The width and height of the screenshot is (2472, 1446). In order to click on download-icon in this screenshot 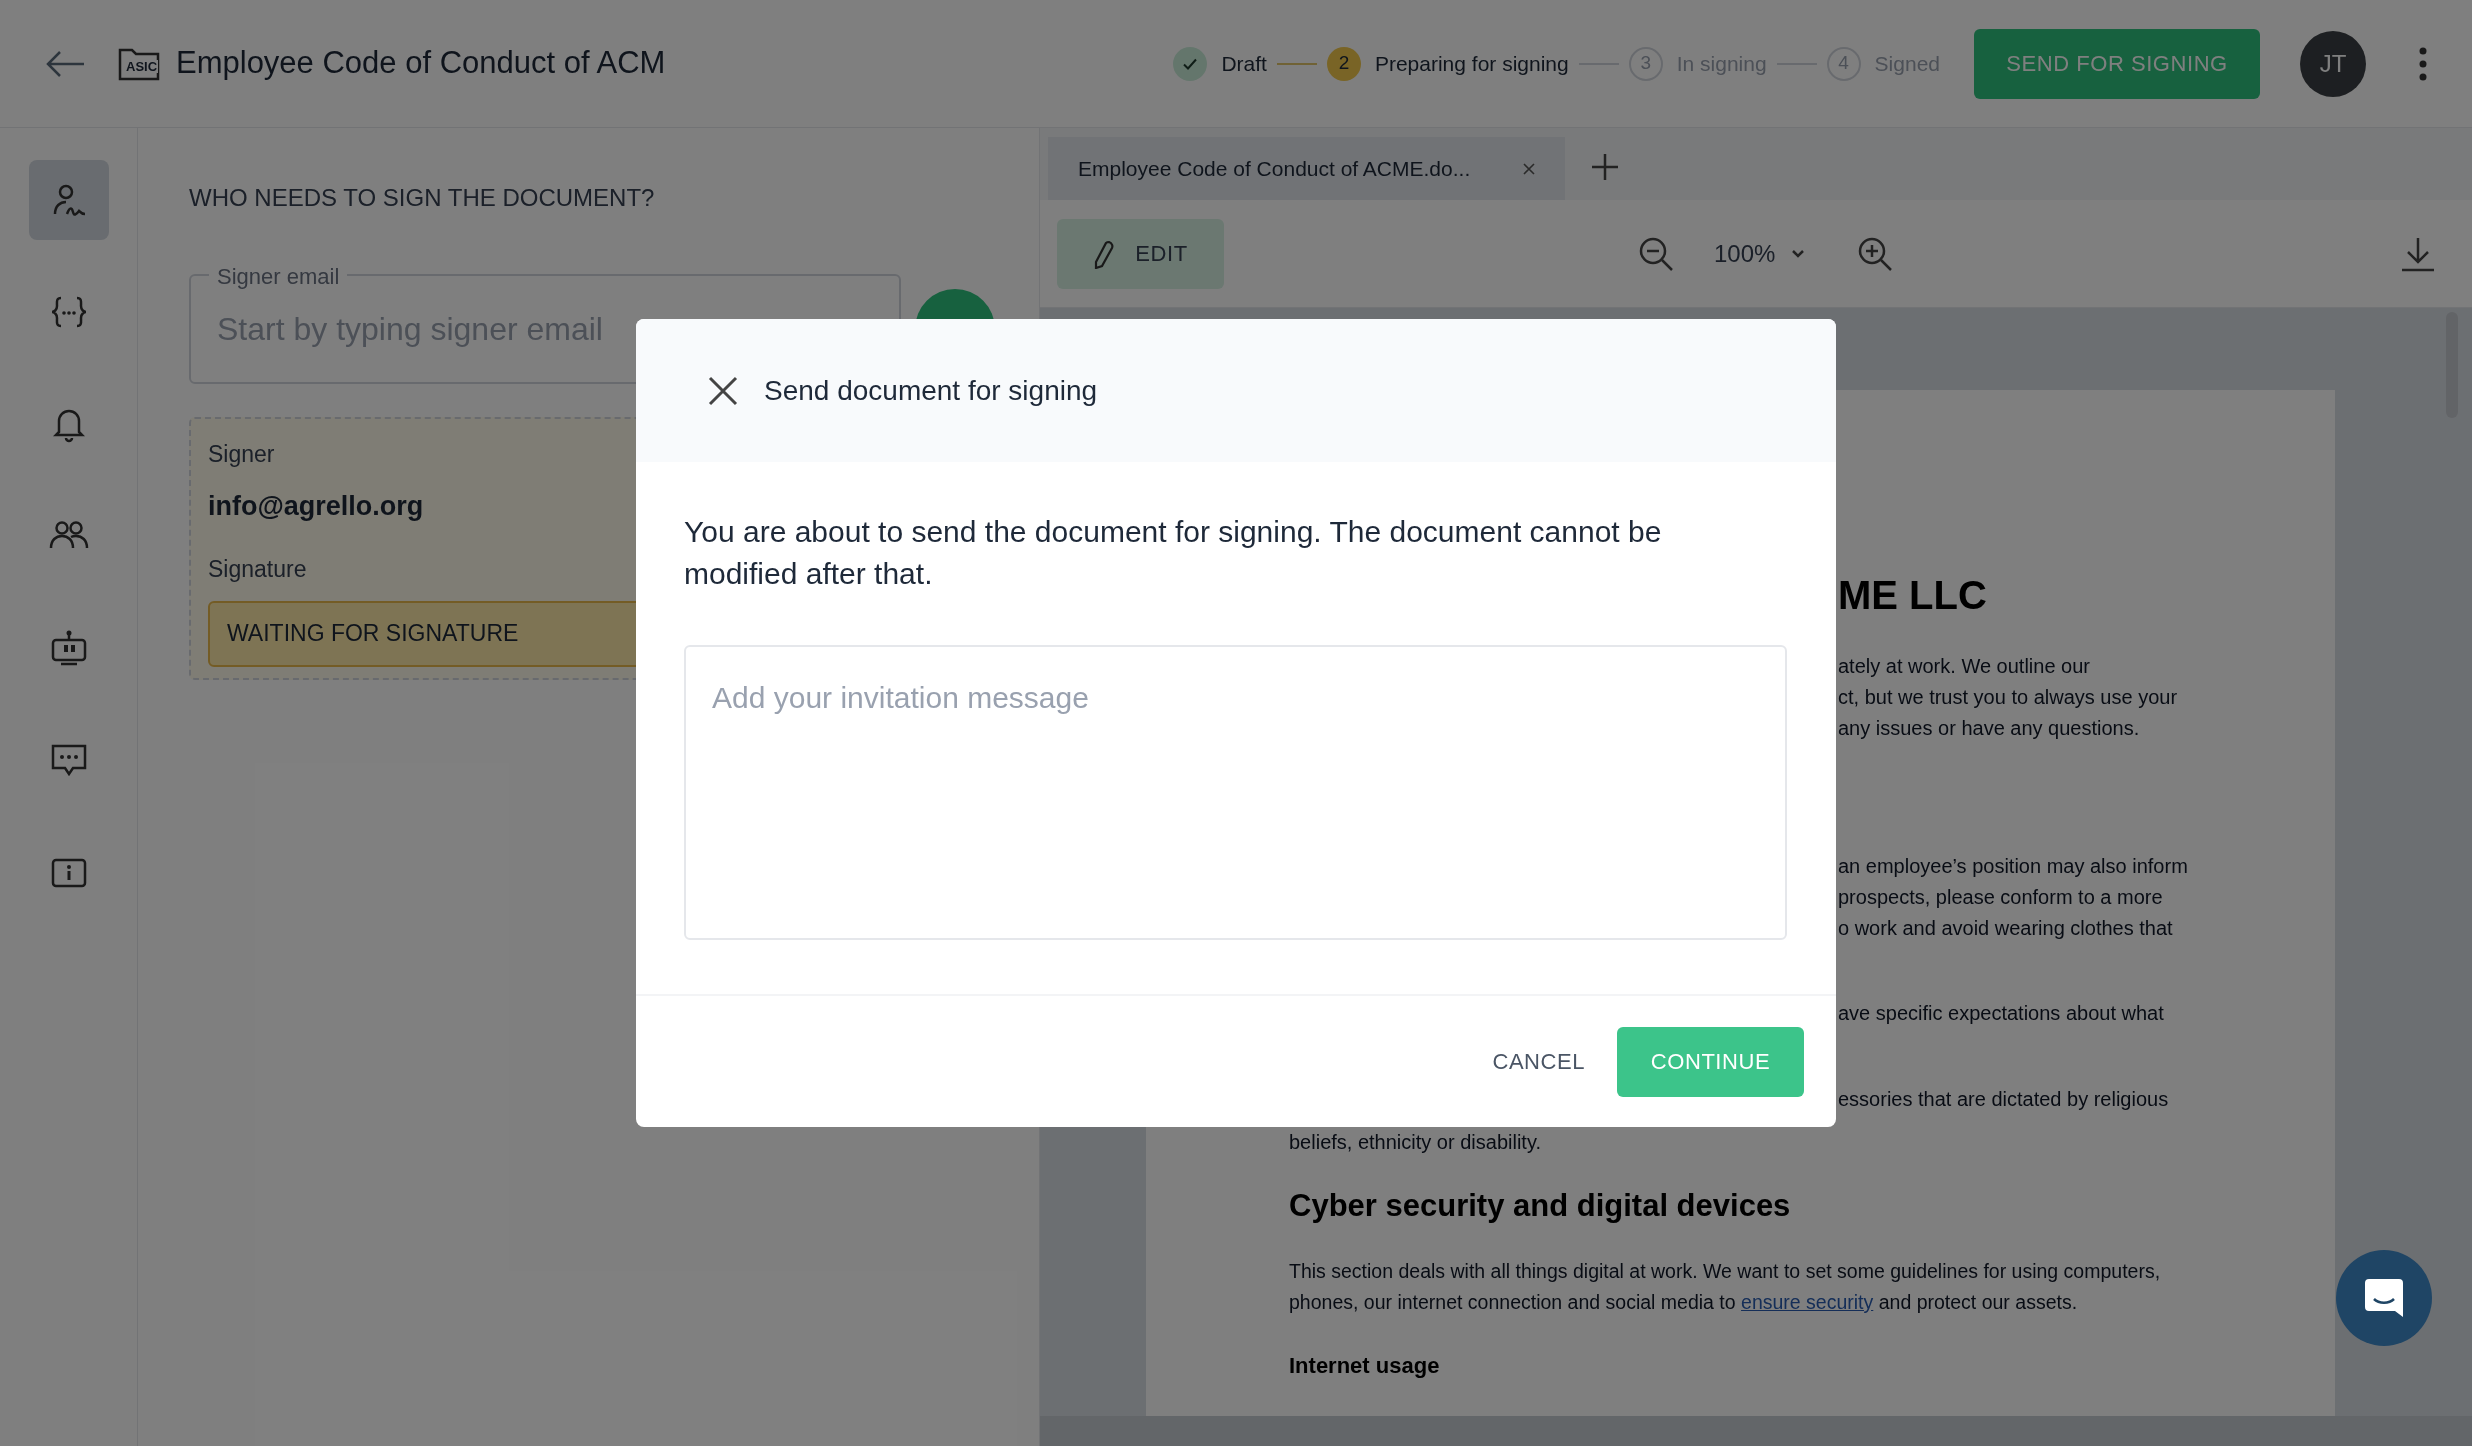, I will do `click(2418, 253)`.